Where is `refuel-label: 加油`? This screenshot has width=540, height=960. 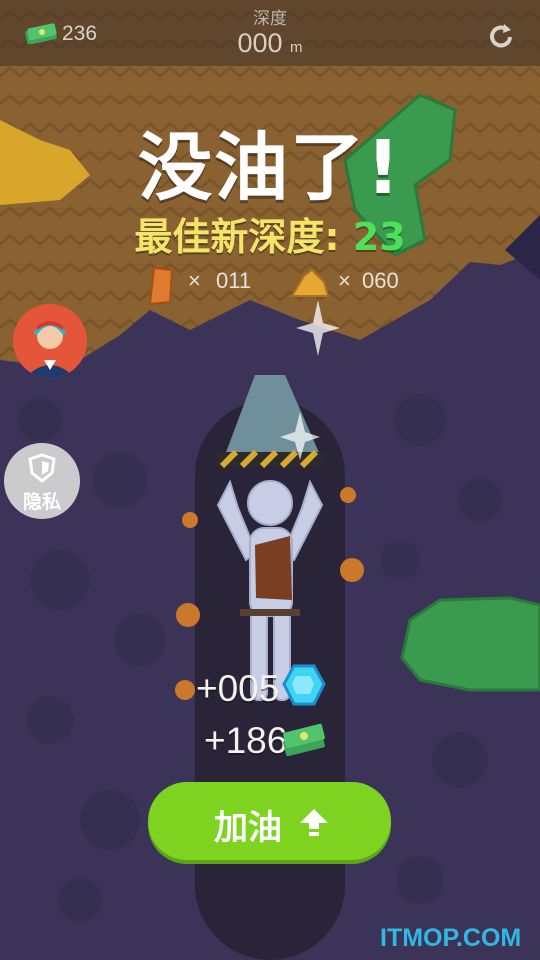
refuel-label: 加油 is located at coordinates (248, 828).